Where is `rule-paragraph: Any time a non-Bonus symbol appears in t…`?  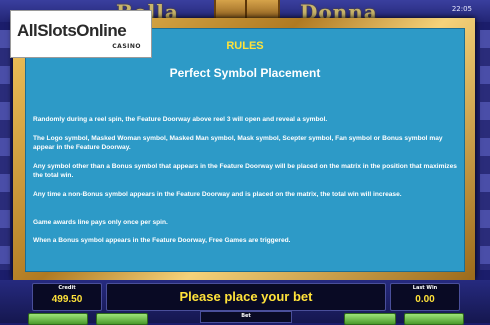 rule-paragraph: Any time a non-Bonus symbol appears in t… is located at coordinates (217, 194).